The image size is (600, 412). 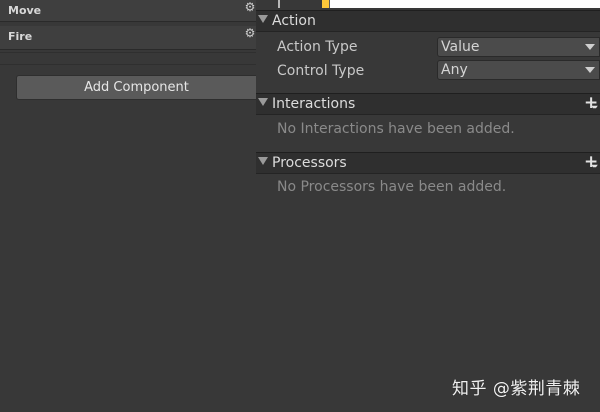 What do you see at coordinates (428, 104) in the screenshot?
I see `interactions-section-header: Interactions +` at bounding box center [428, 104].